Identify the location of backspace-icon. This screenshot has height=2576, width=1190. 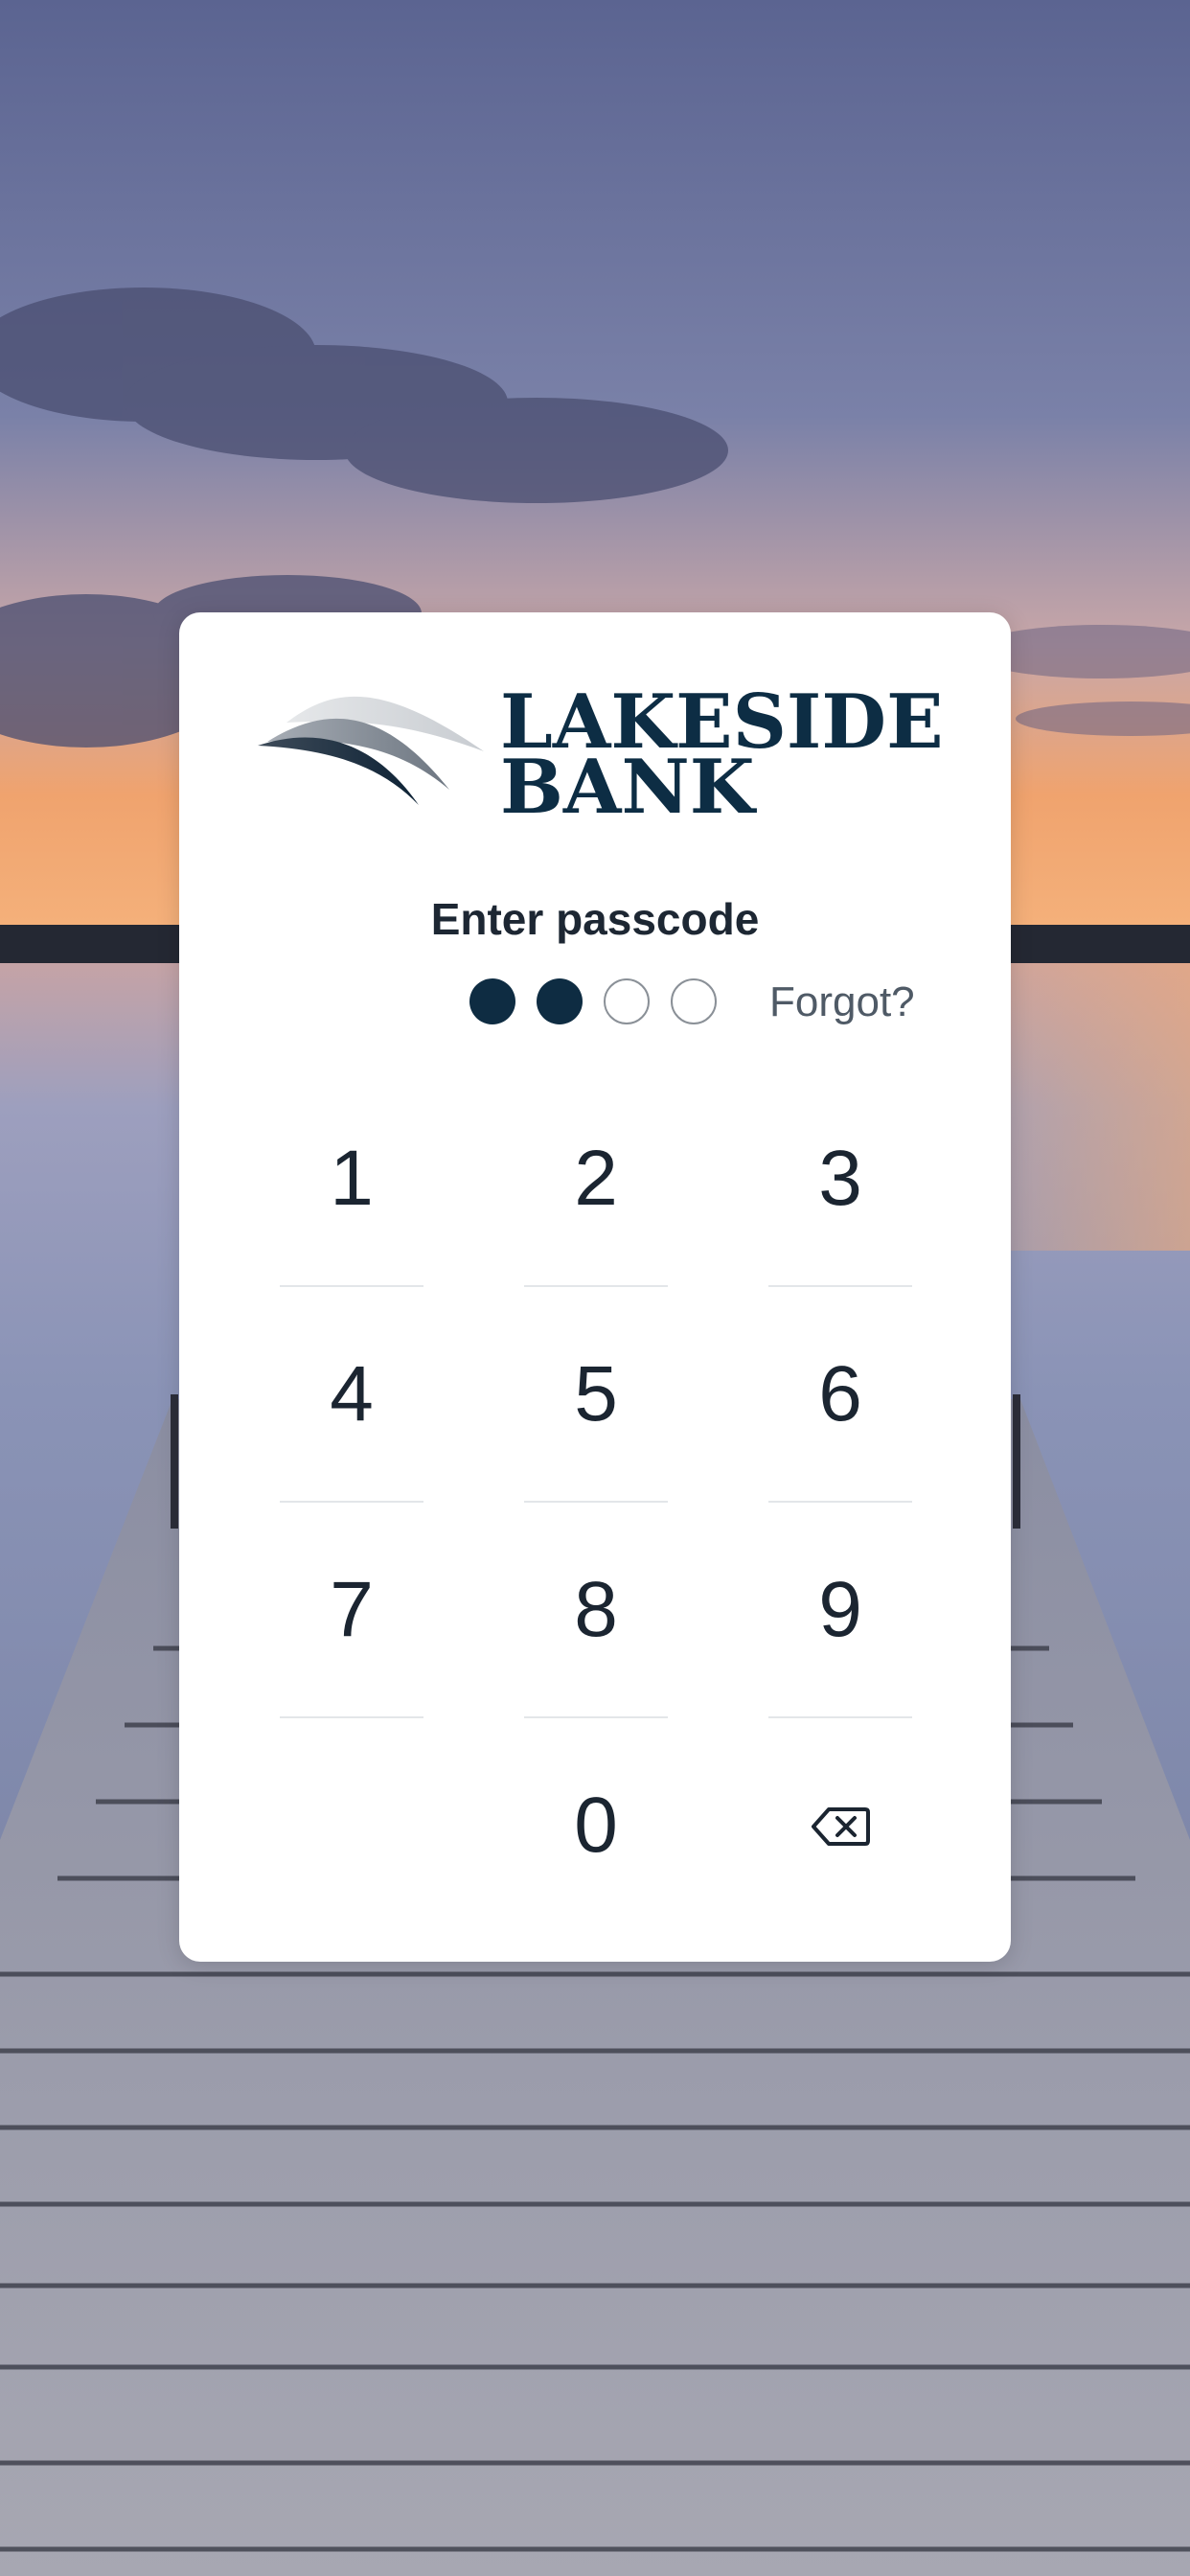
(841, 1826).